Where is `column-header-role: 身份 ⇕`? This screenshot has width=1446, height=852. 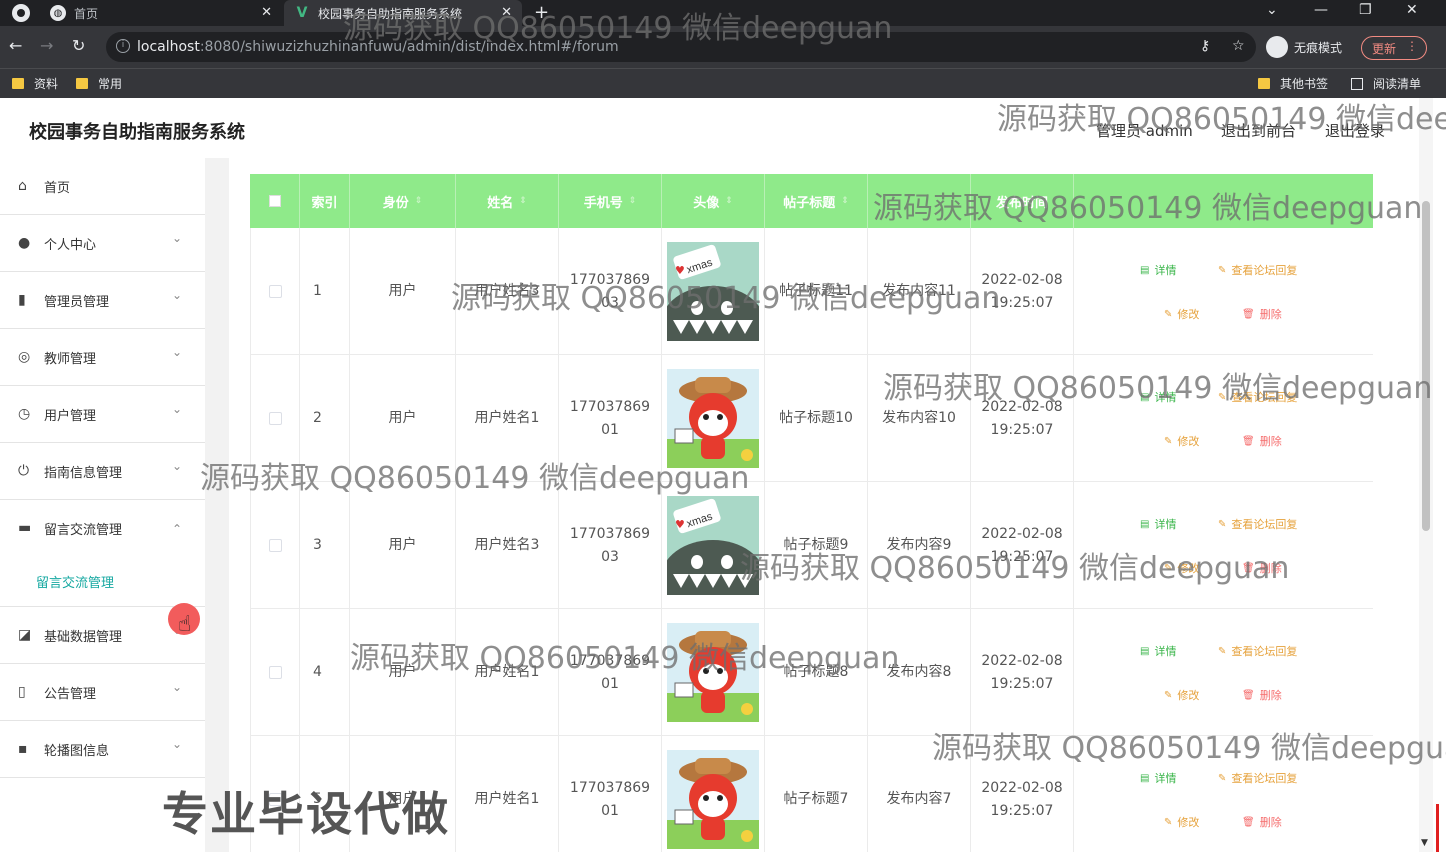
column-header-role: 身份 ⇕ is located at coordinates (403, 201).